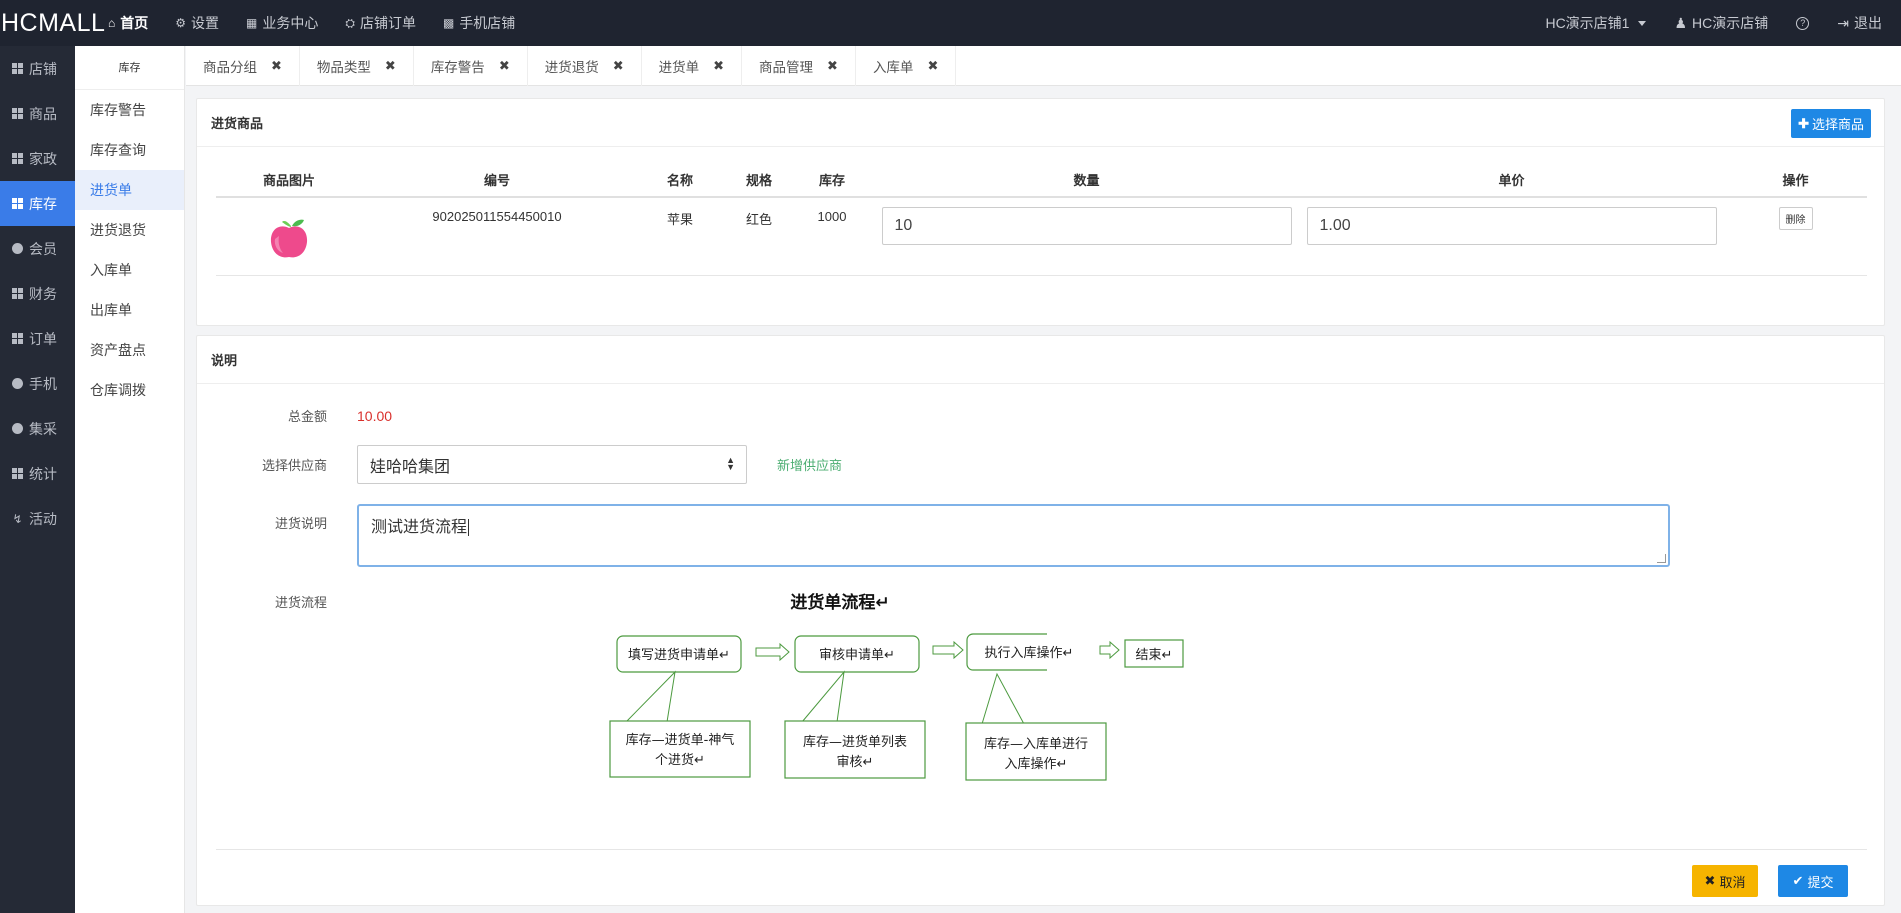  Describe the element at coordinates (1086, 180) in the screenshot. I see `column-header: 数量` at that location.